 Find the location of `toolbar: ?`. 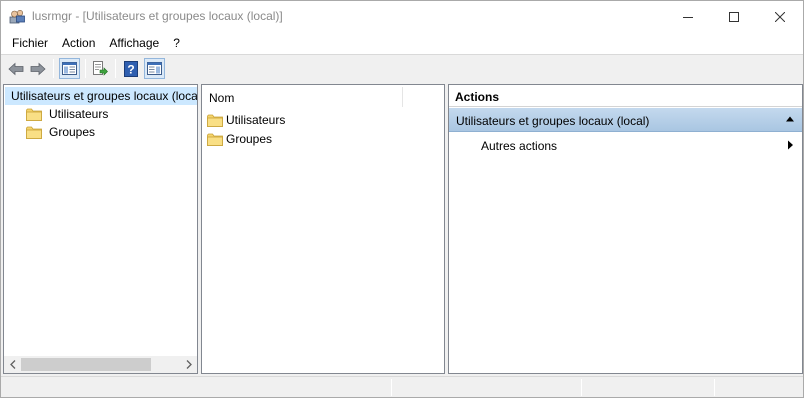

toolbar: ? is located at coordinates (402, 67).